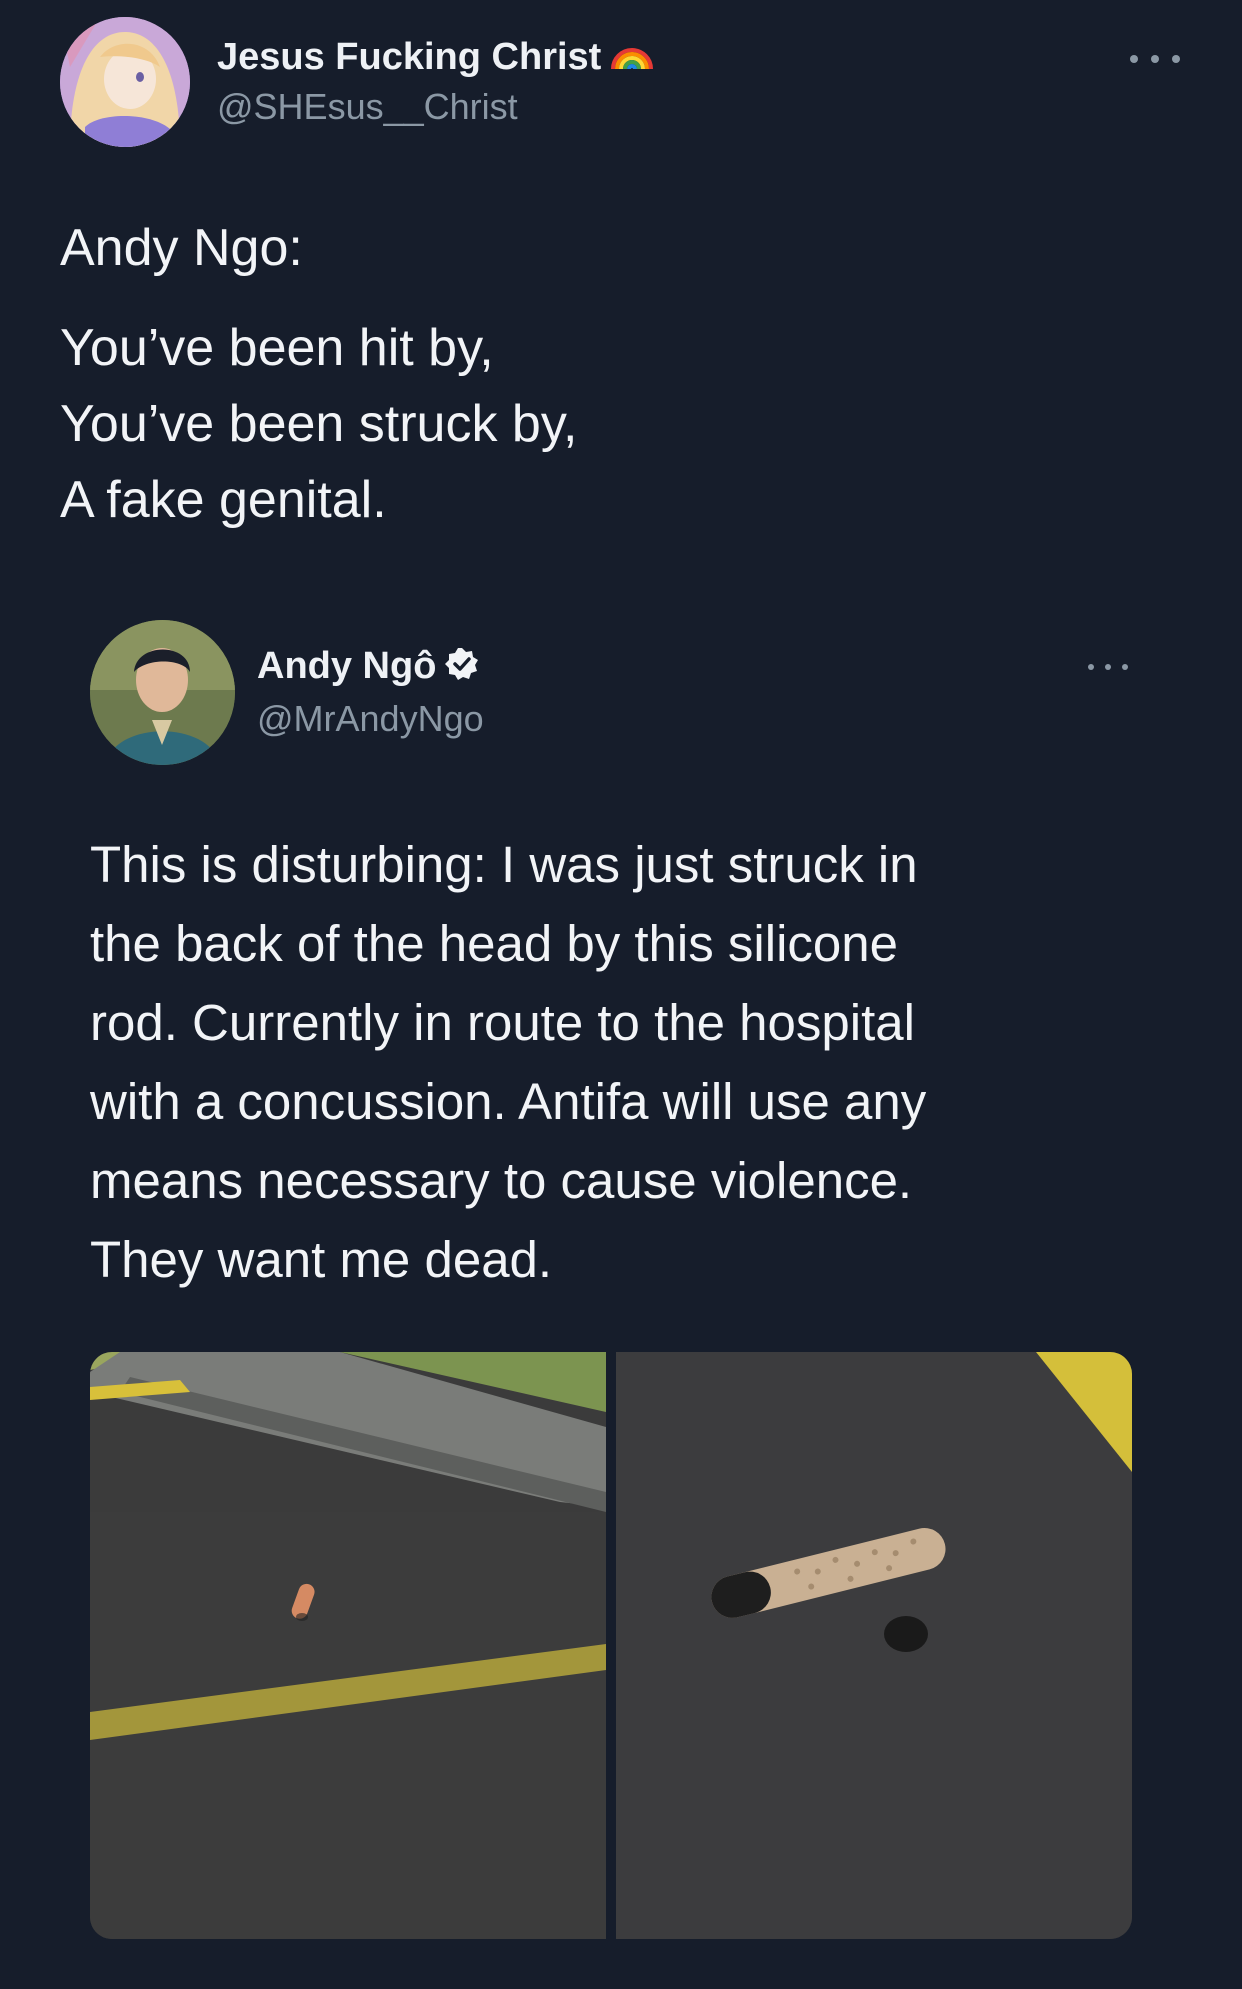 The image size is (1242, 1989). I want to click on photo-left, so click(348, 1645).